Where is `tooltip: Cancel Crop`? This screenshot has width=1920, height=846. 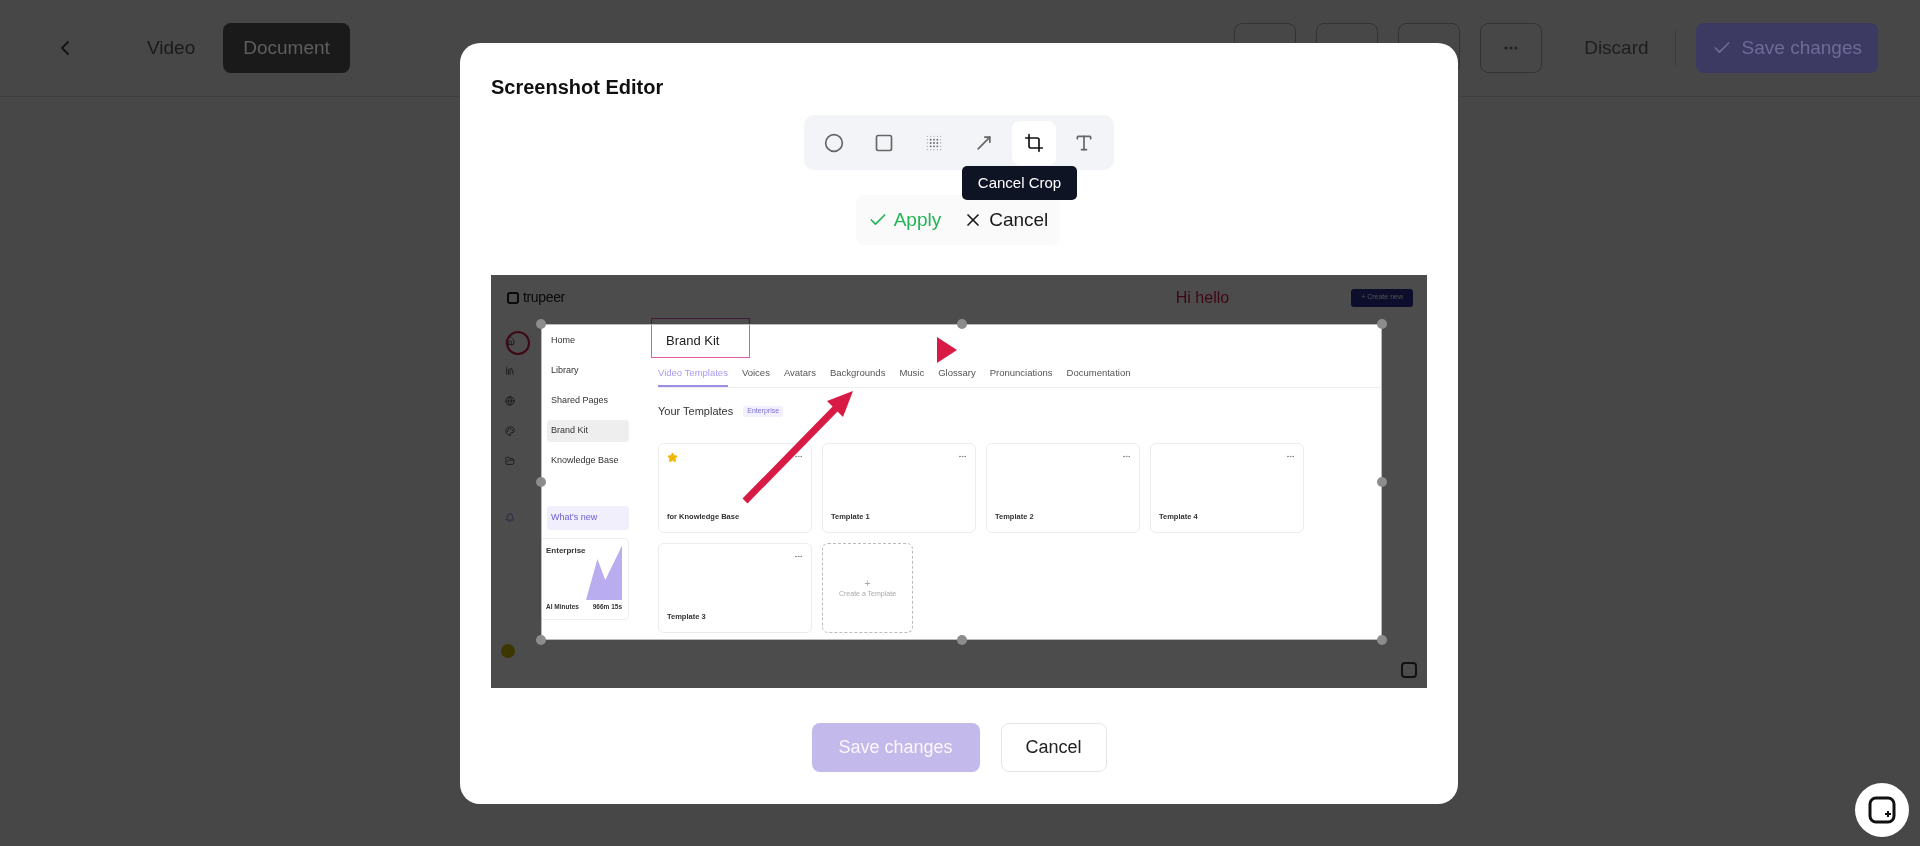 tooltip: Cancel Crop is located at coordinates (1019, 183).